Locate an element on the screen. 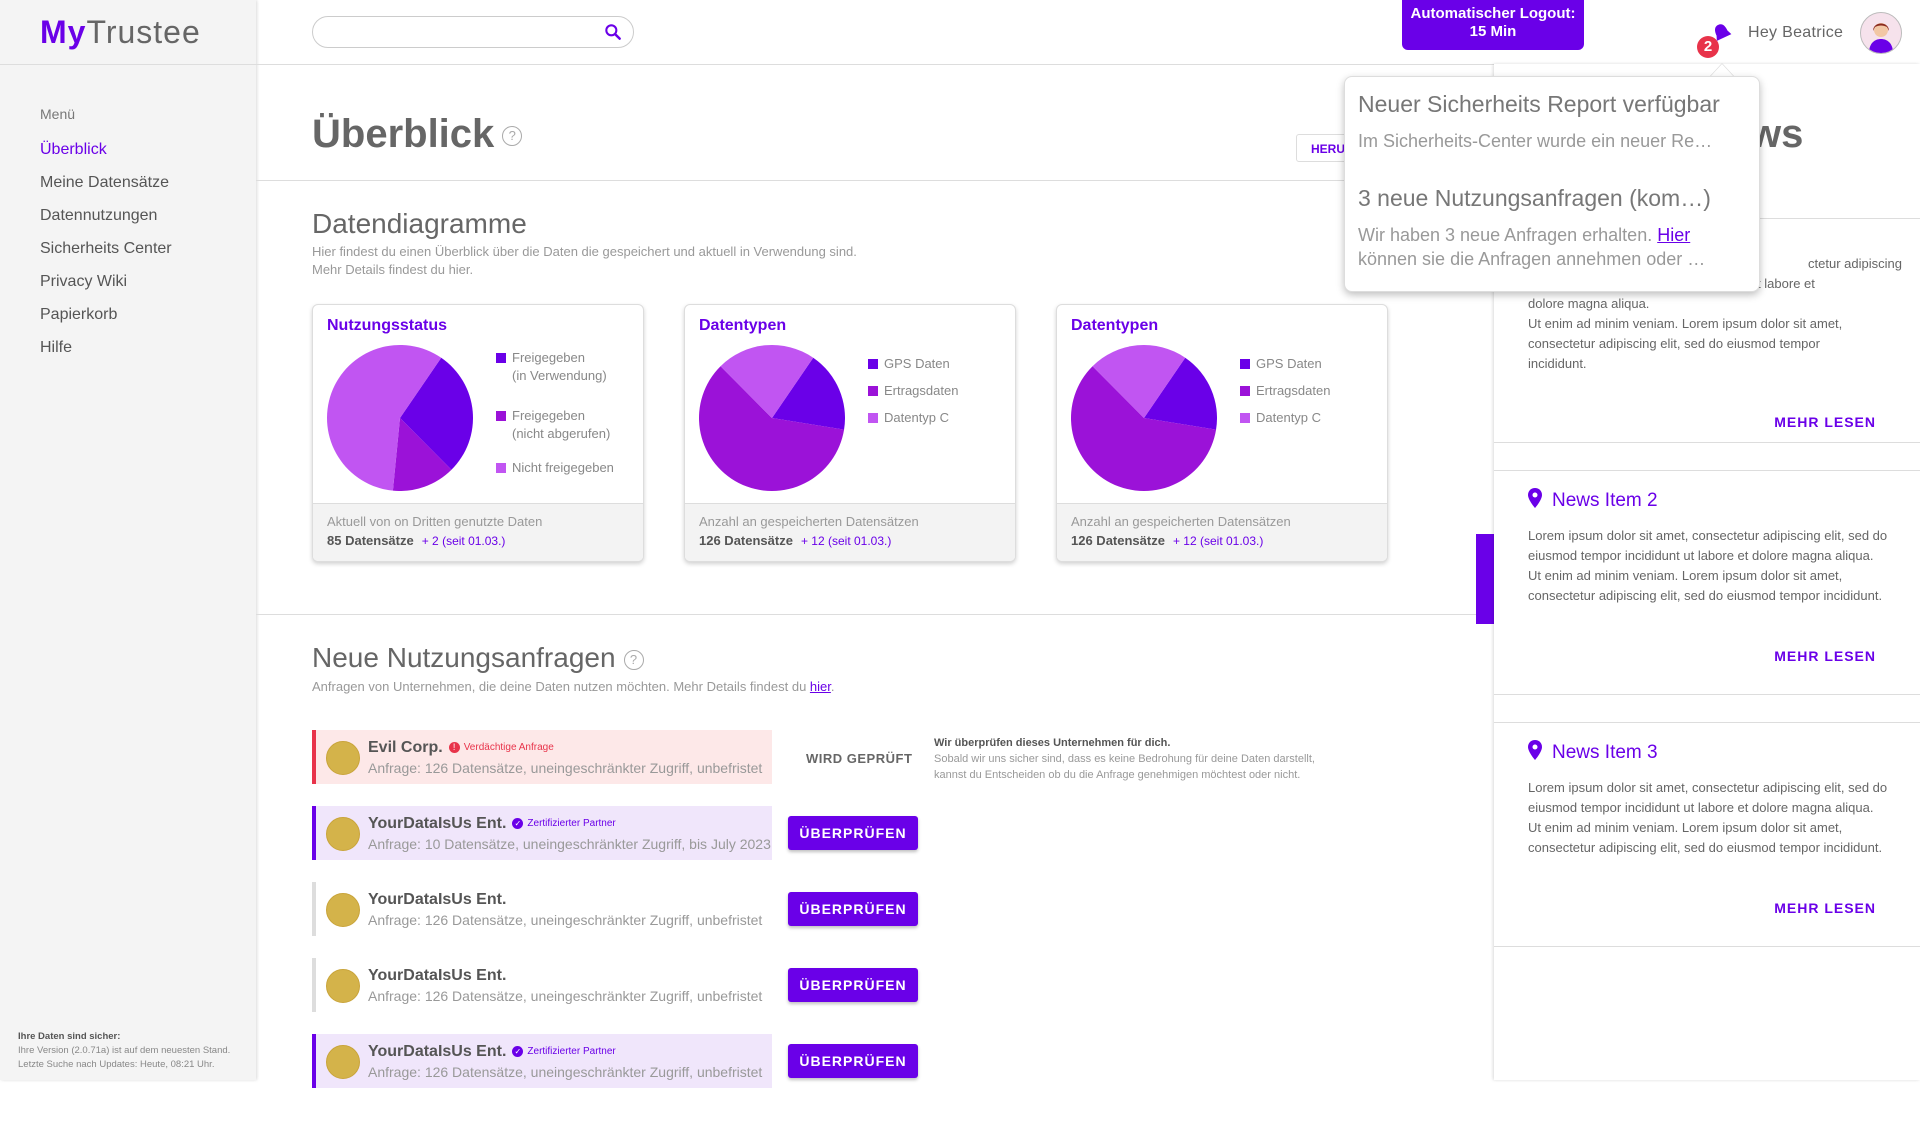  notification-title: Neuer Sicherheits Report verfügbar is located at coordinates (1539, 104).